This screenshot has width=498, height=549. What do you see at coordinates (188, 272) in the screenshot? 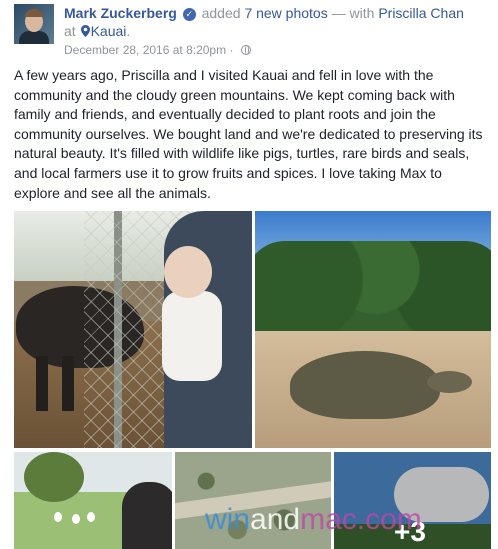
I see `baby-head-shape` at bounding box center [188, 272].